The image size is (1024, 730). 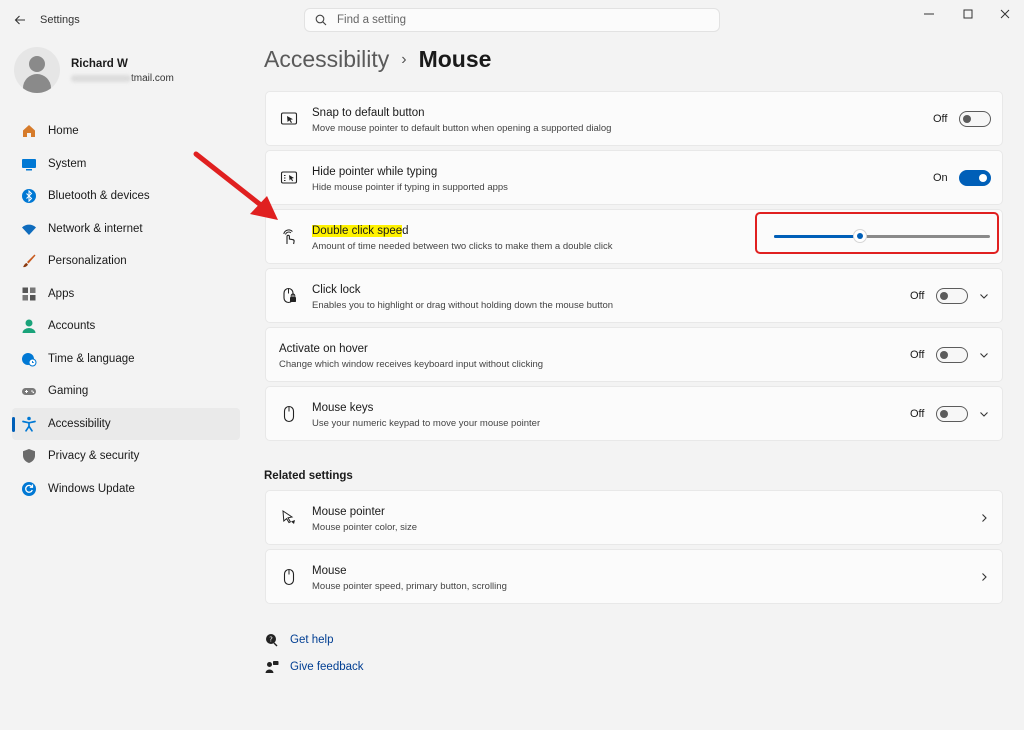 I want to click on mouse-keys-toggle, so click(x=952, y=414).